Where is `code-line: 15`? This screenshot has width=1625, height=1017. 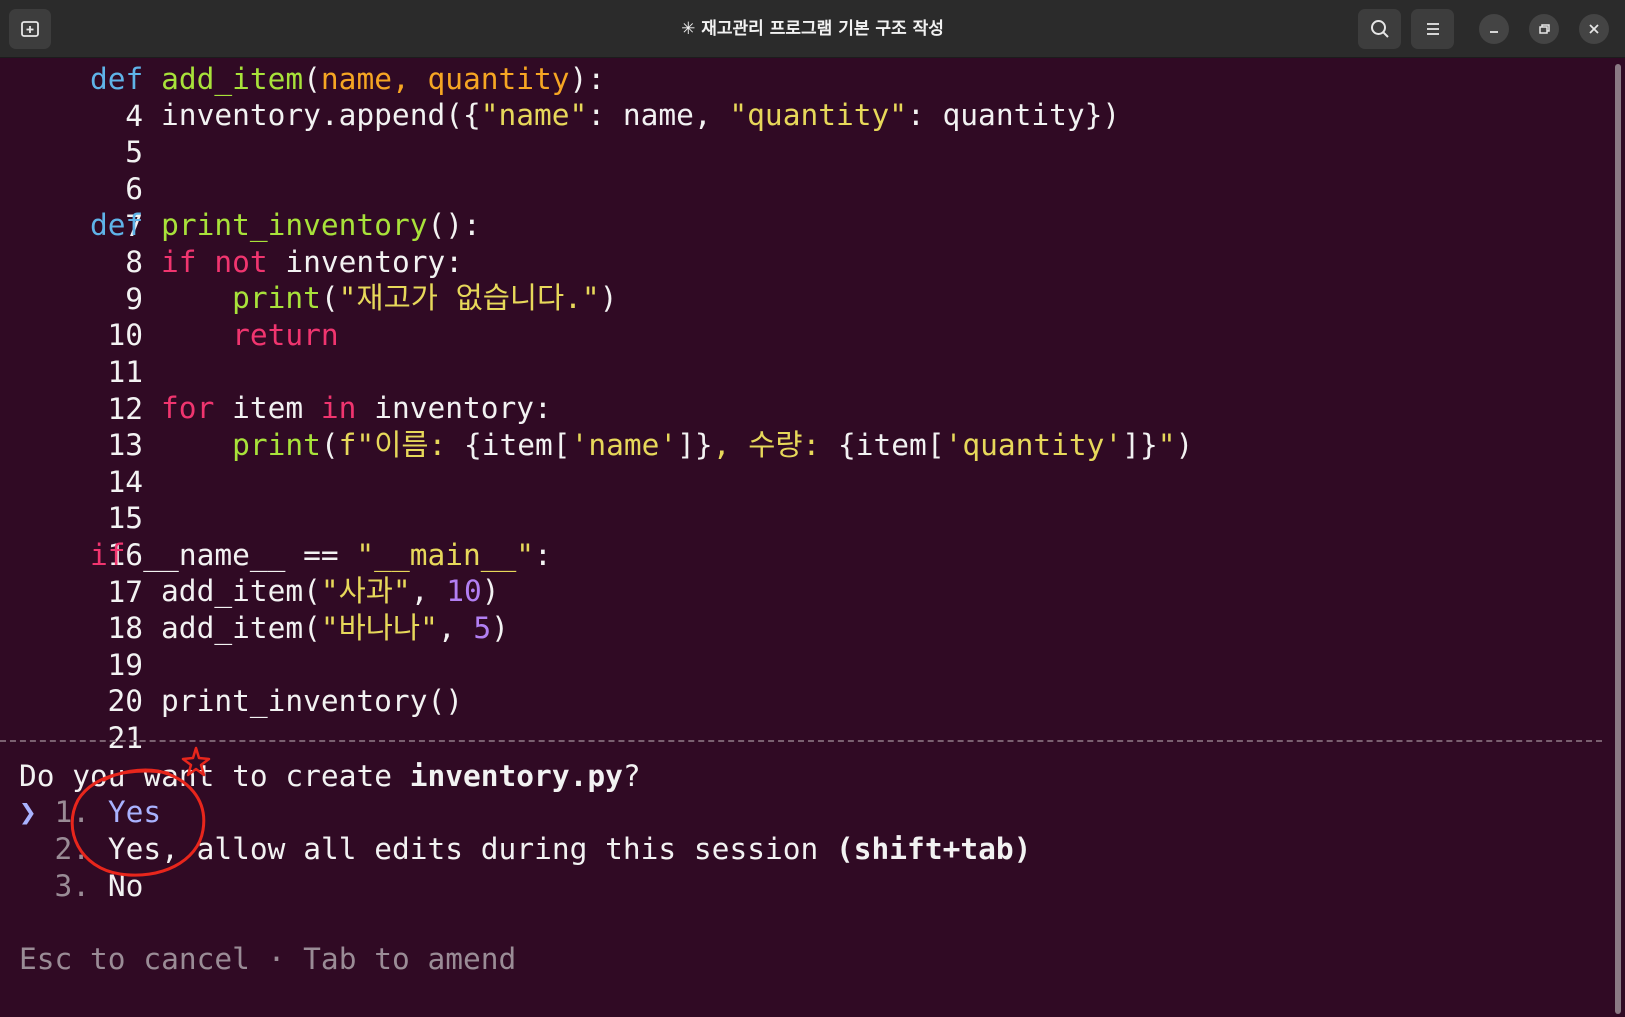 code-line: 15 is located at coordinates (72, 499).